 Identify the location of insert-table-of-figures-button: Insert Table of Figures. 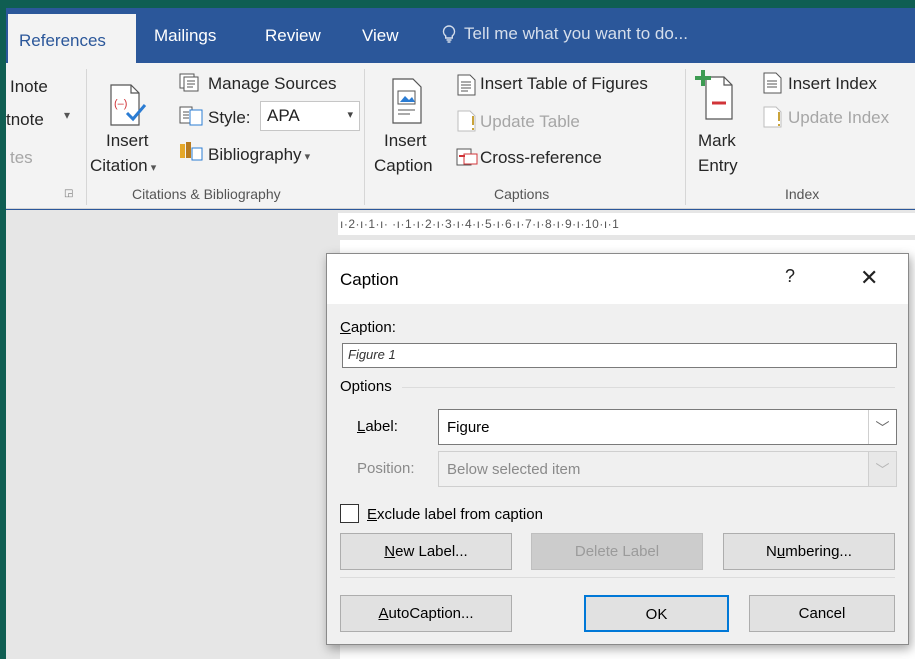
(564, 84).